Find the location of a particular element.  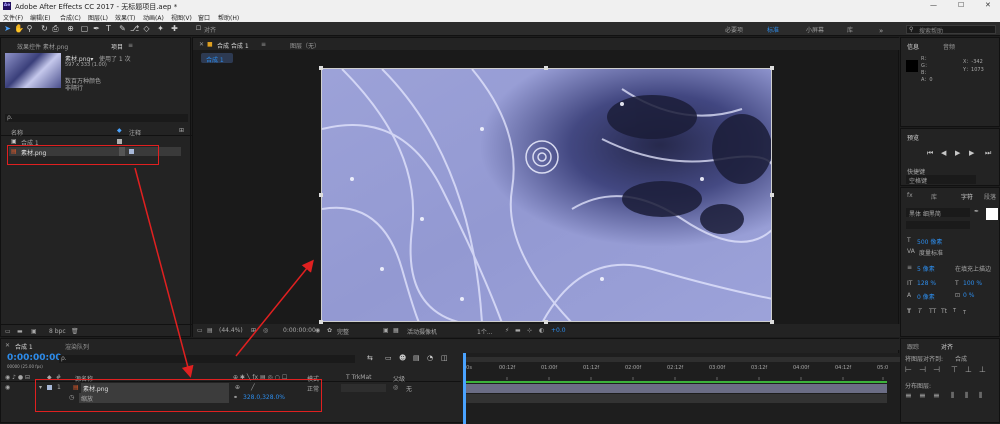

faux-bold-button: T is located at coordinates (909, 311).